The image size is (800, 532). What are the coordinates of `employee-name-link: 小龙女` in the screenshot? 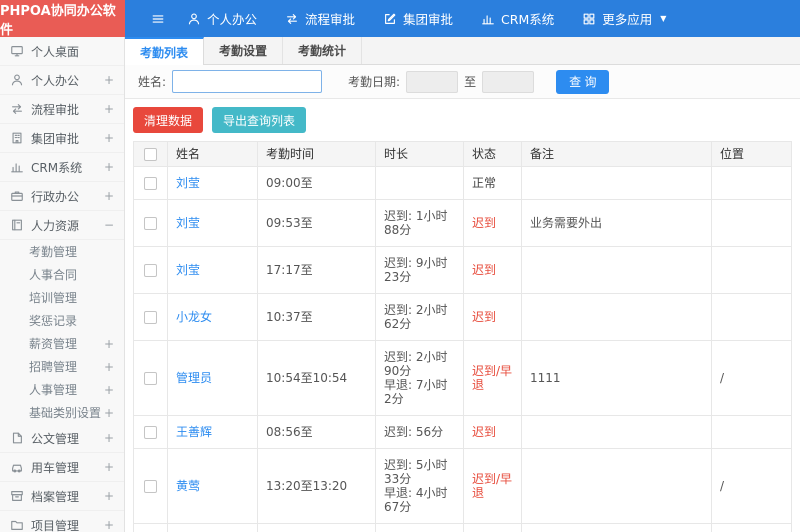 It's located at (194, 317).